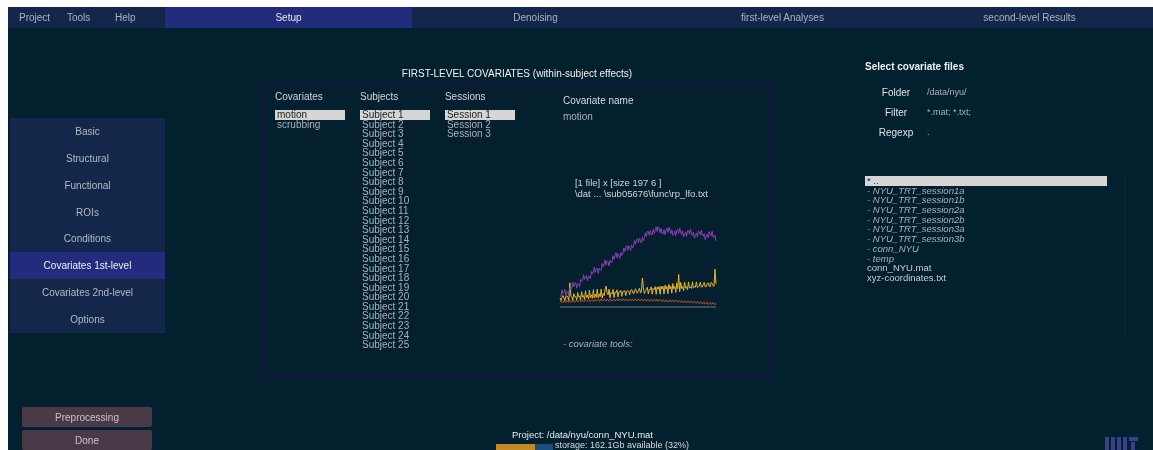 This screenshot has height=450, width=1153. Describe the element at coordinates (87, 212) in the screenshot. I see `sidebar-item: ROIs` at that location.